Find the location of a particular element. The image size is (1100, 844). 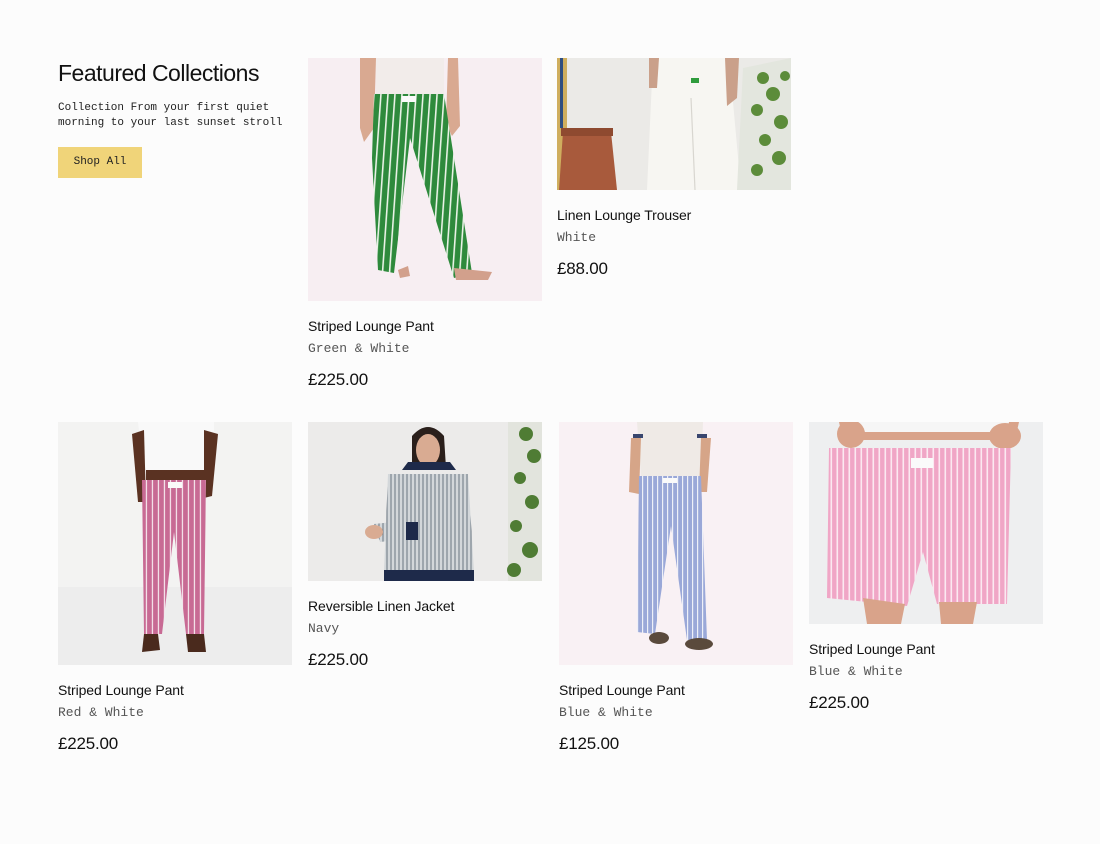

product-card: Striped Lounge Pant Blue & White £225.00 is located at coordinates (926, 567).